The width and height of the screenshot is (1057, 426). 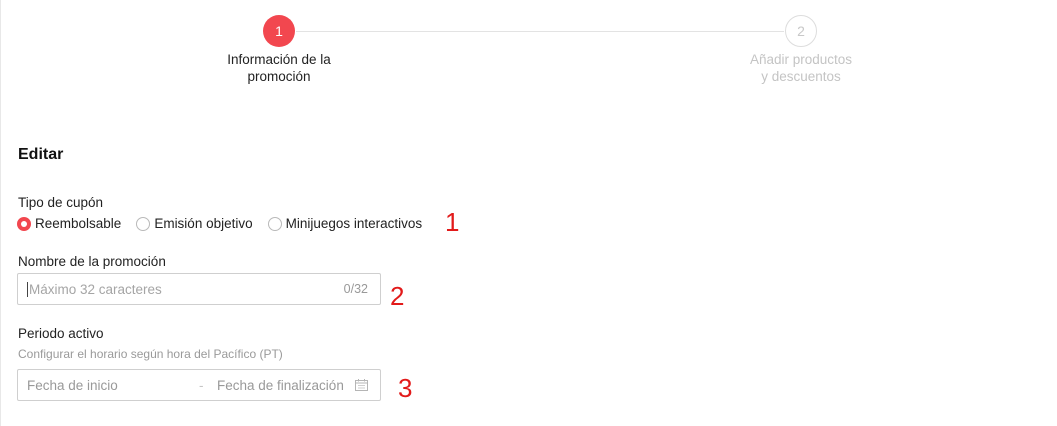 I want to click on step-2-indicator: 2, so click(x=801, y=31).